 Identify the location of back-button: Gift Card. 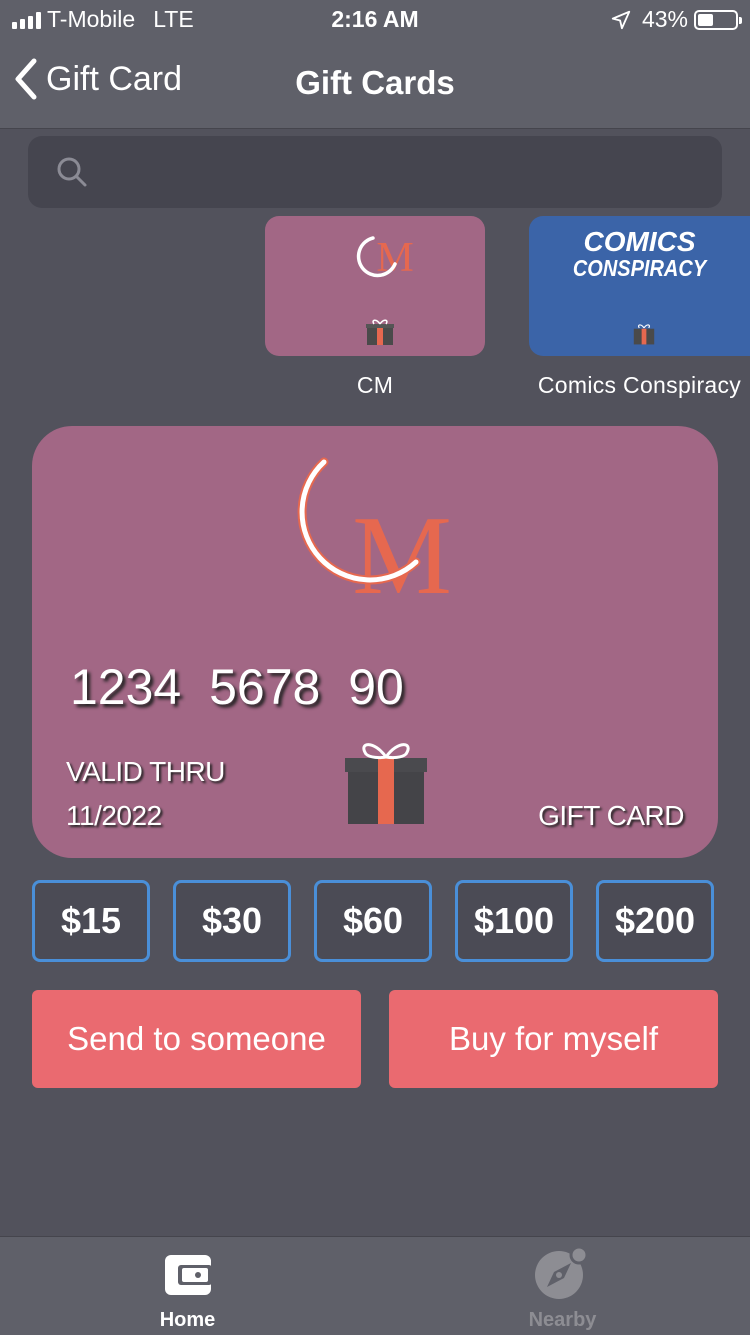
(98, 79).